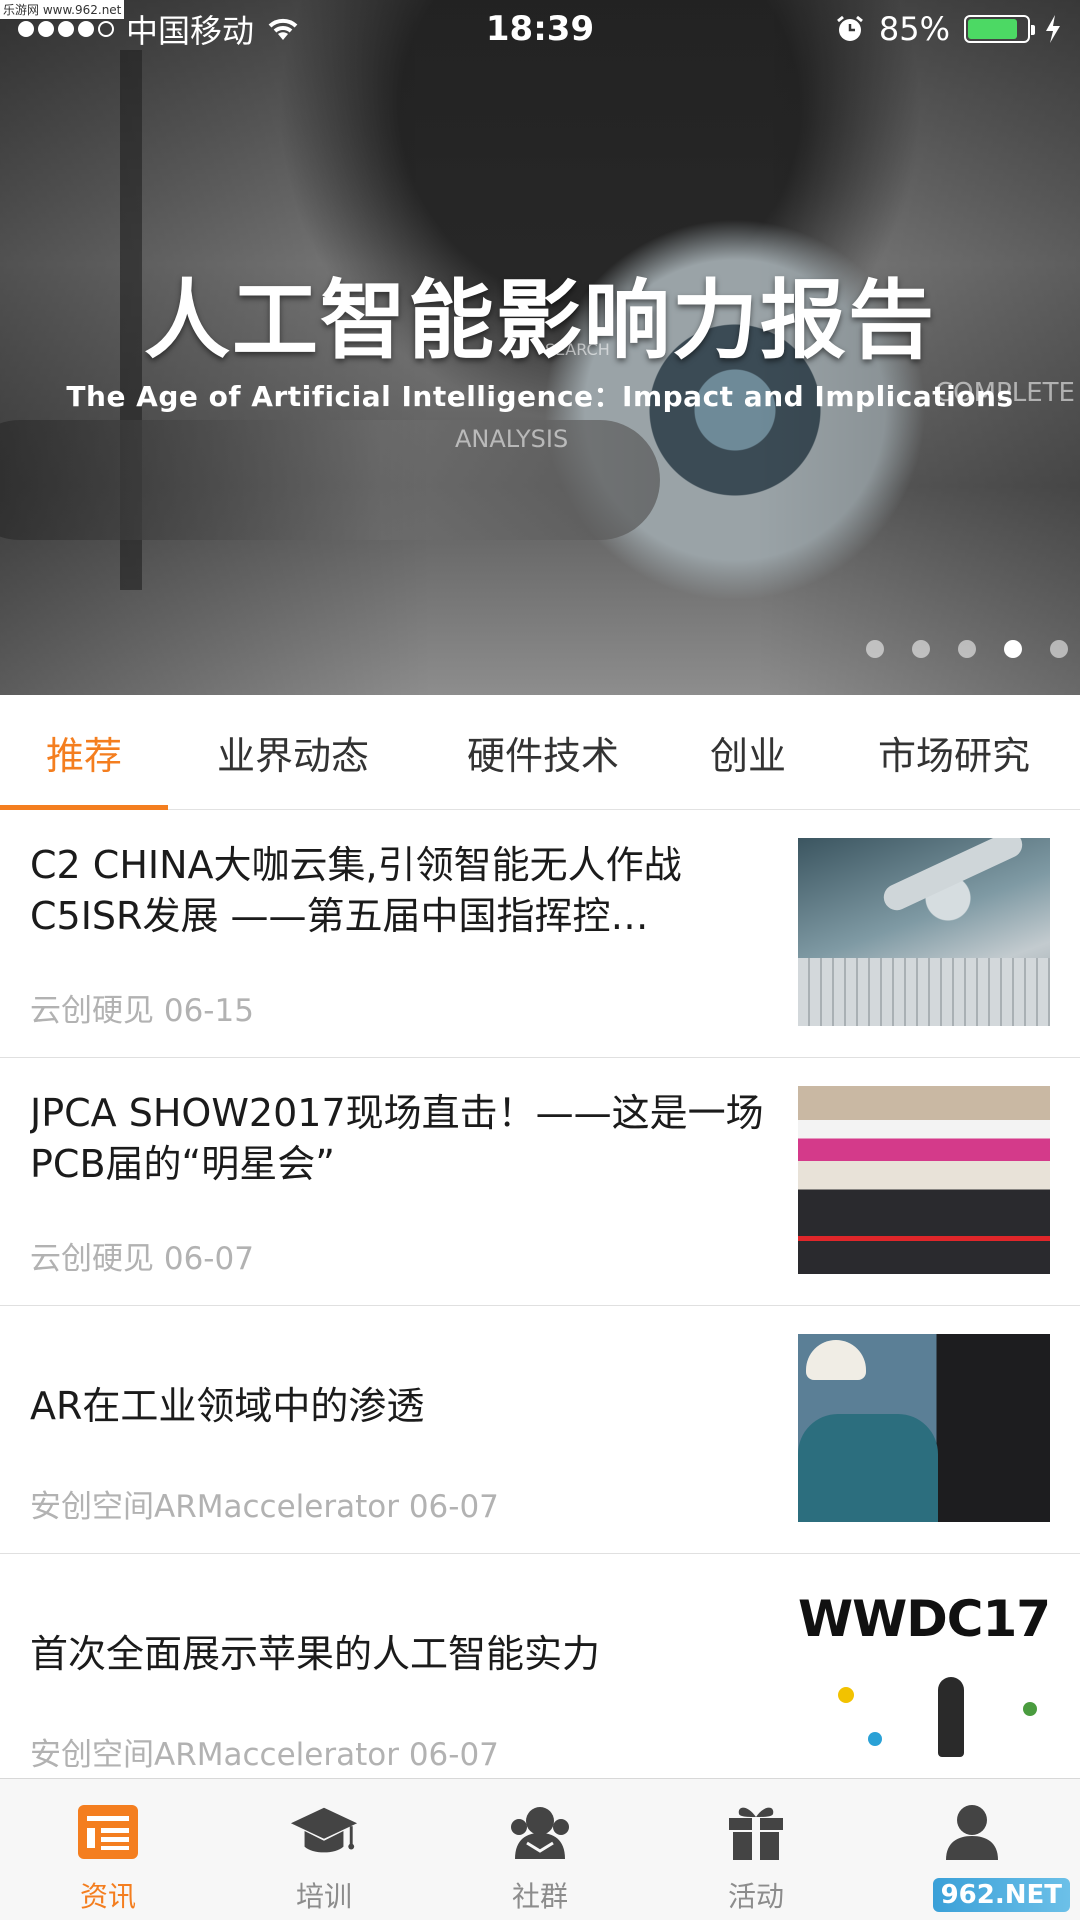 The width and height of the screenshot is (1080, 1920). What do you see at coordinates (999, 29) in the screenshot?
I see `battery-icon` at bounding box center [999, 29].